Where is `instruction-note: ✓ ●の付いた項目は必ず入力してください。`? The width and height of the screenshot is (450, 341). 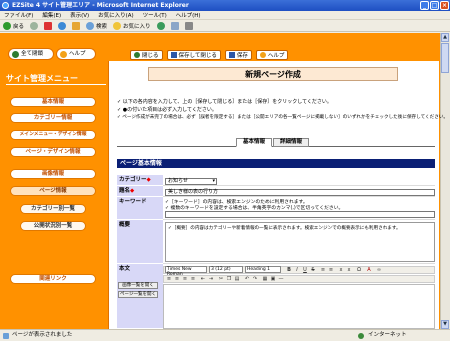 instruction-note: ✓ ●の付いた項目は必ず入力してください。 is located at coordinates (167, 110).